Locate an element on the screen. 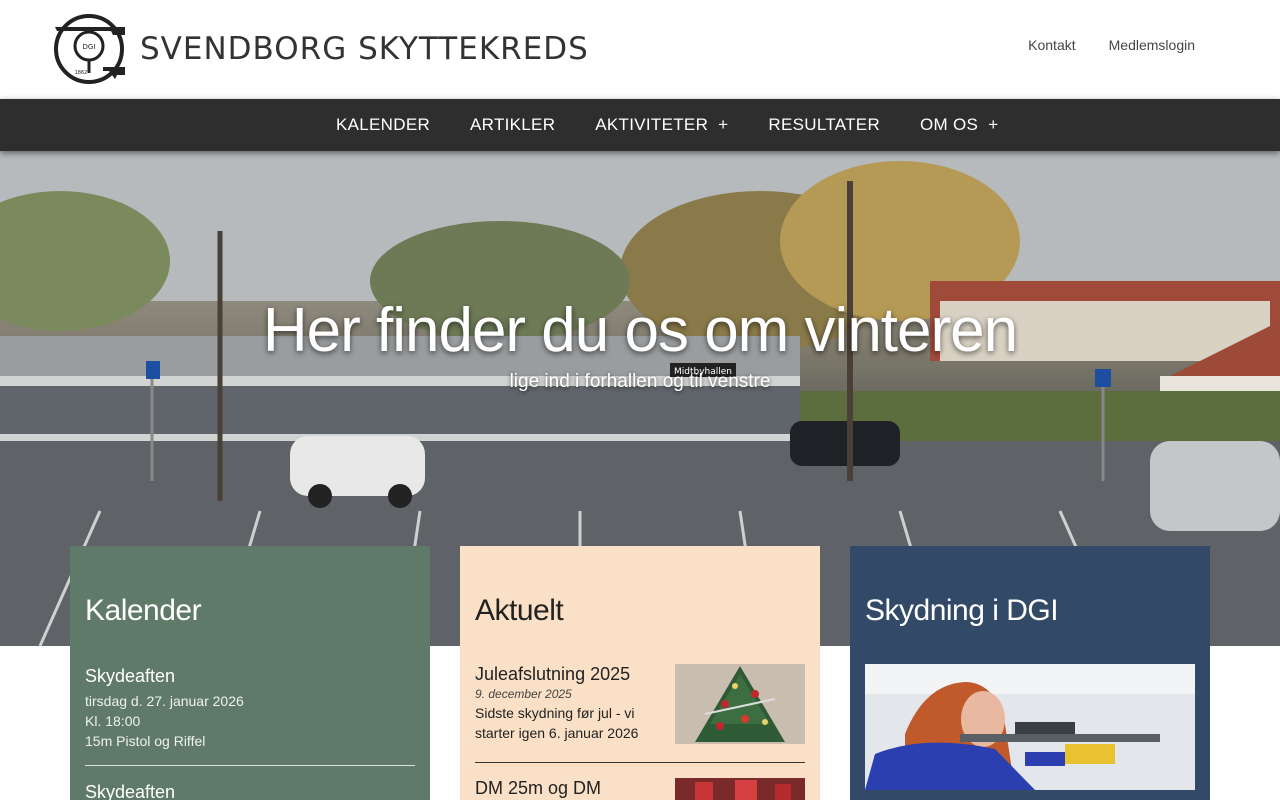  site-title: SVENDBORG SKYTTEKREDS is located at coordinates (364, 49).